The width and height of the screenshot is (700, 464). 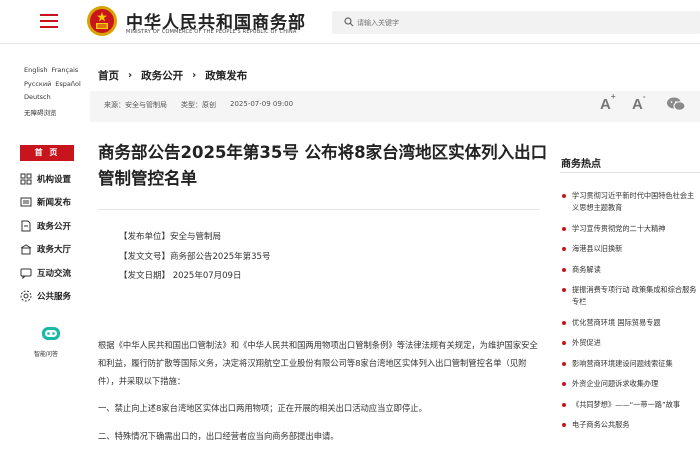 I want to click on hot-topic-item: 海港县以旧换新, so click(x=631, y=249).